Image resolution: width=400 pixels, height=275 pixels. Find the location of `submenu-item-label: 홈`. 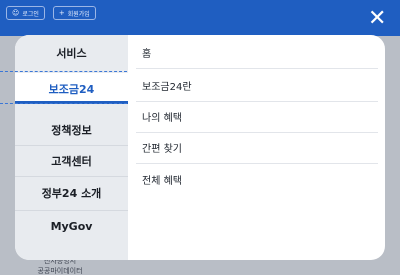

submenu-item-label: 홈 is located at coordinates (147, 54).